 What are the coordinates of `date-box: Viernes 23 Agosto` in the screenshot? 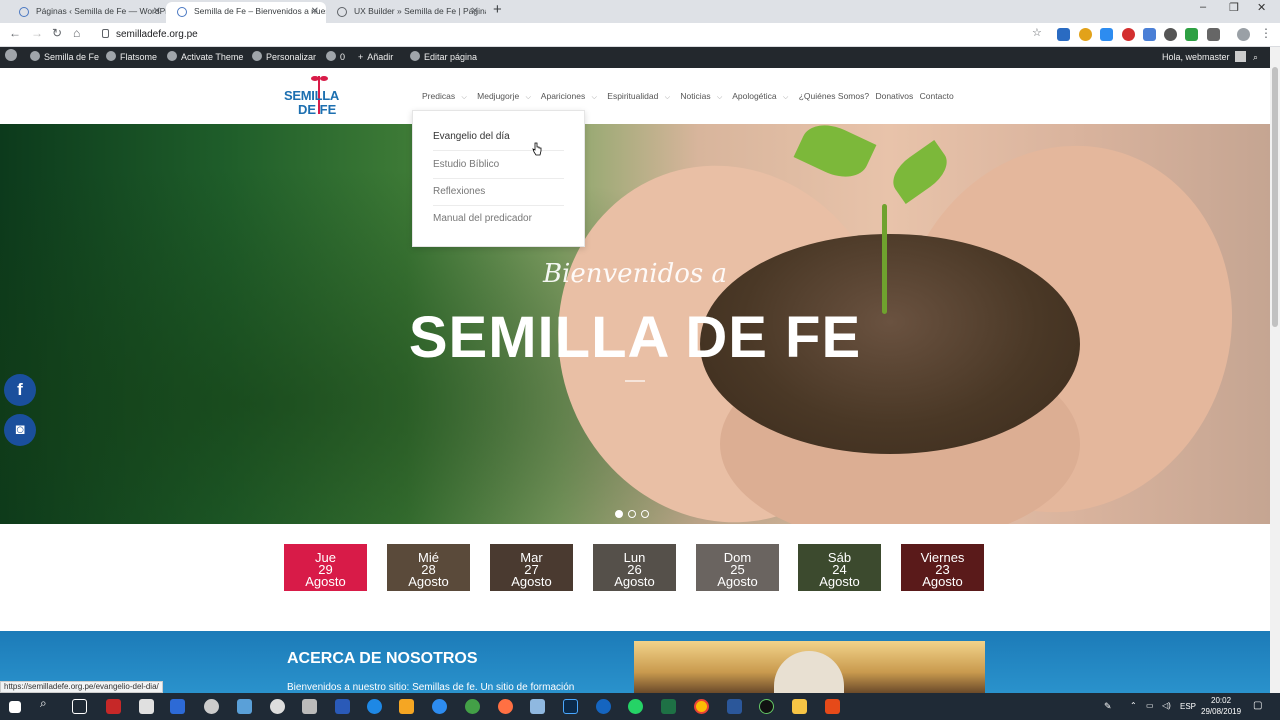 It's located at (942, 567).